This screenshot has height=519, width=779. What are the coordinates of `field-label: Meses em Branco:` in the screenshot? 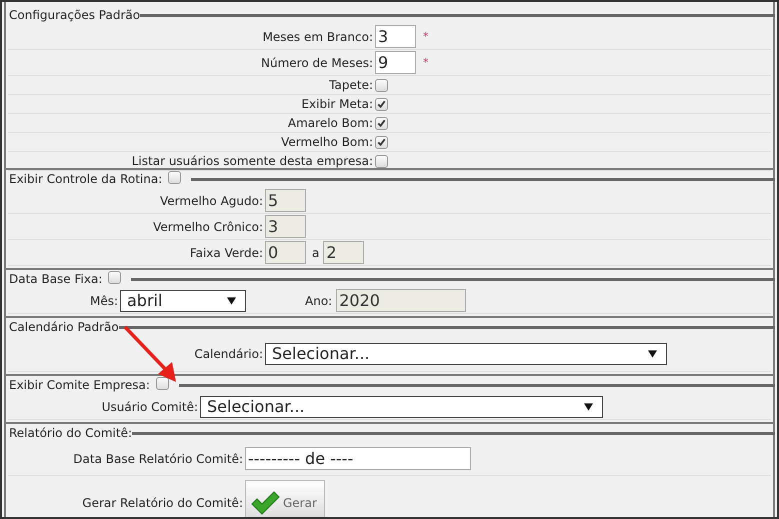 It's located at (318, 37).